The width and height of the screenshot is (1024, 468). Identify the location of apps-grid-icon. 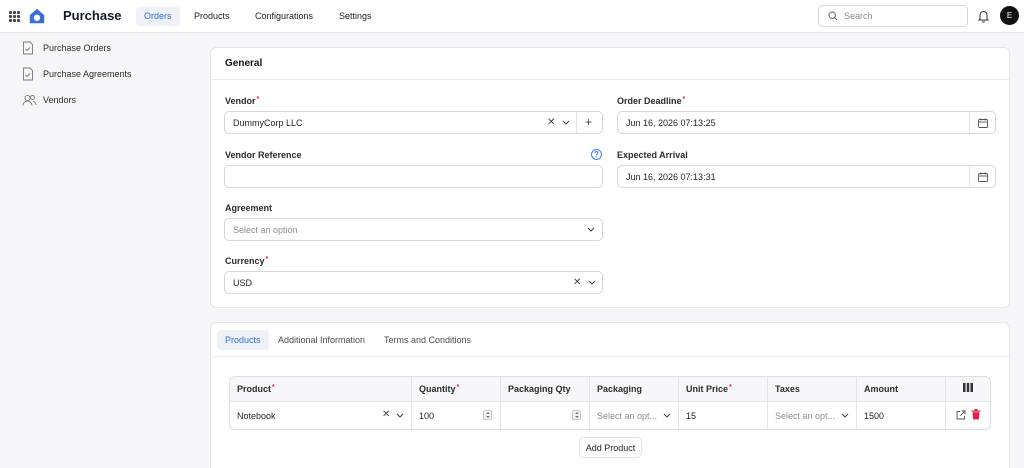
(14, 16).